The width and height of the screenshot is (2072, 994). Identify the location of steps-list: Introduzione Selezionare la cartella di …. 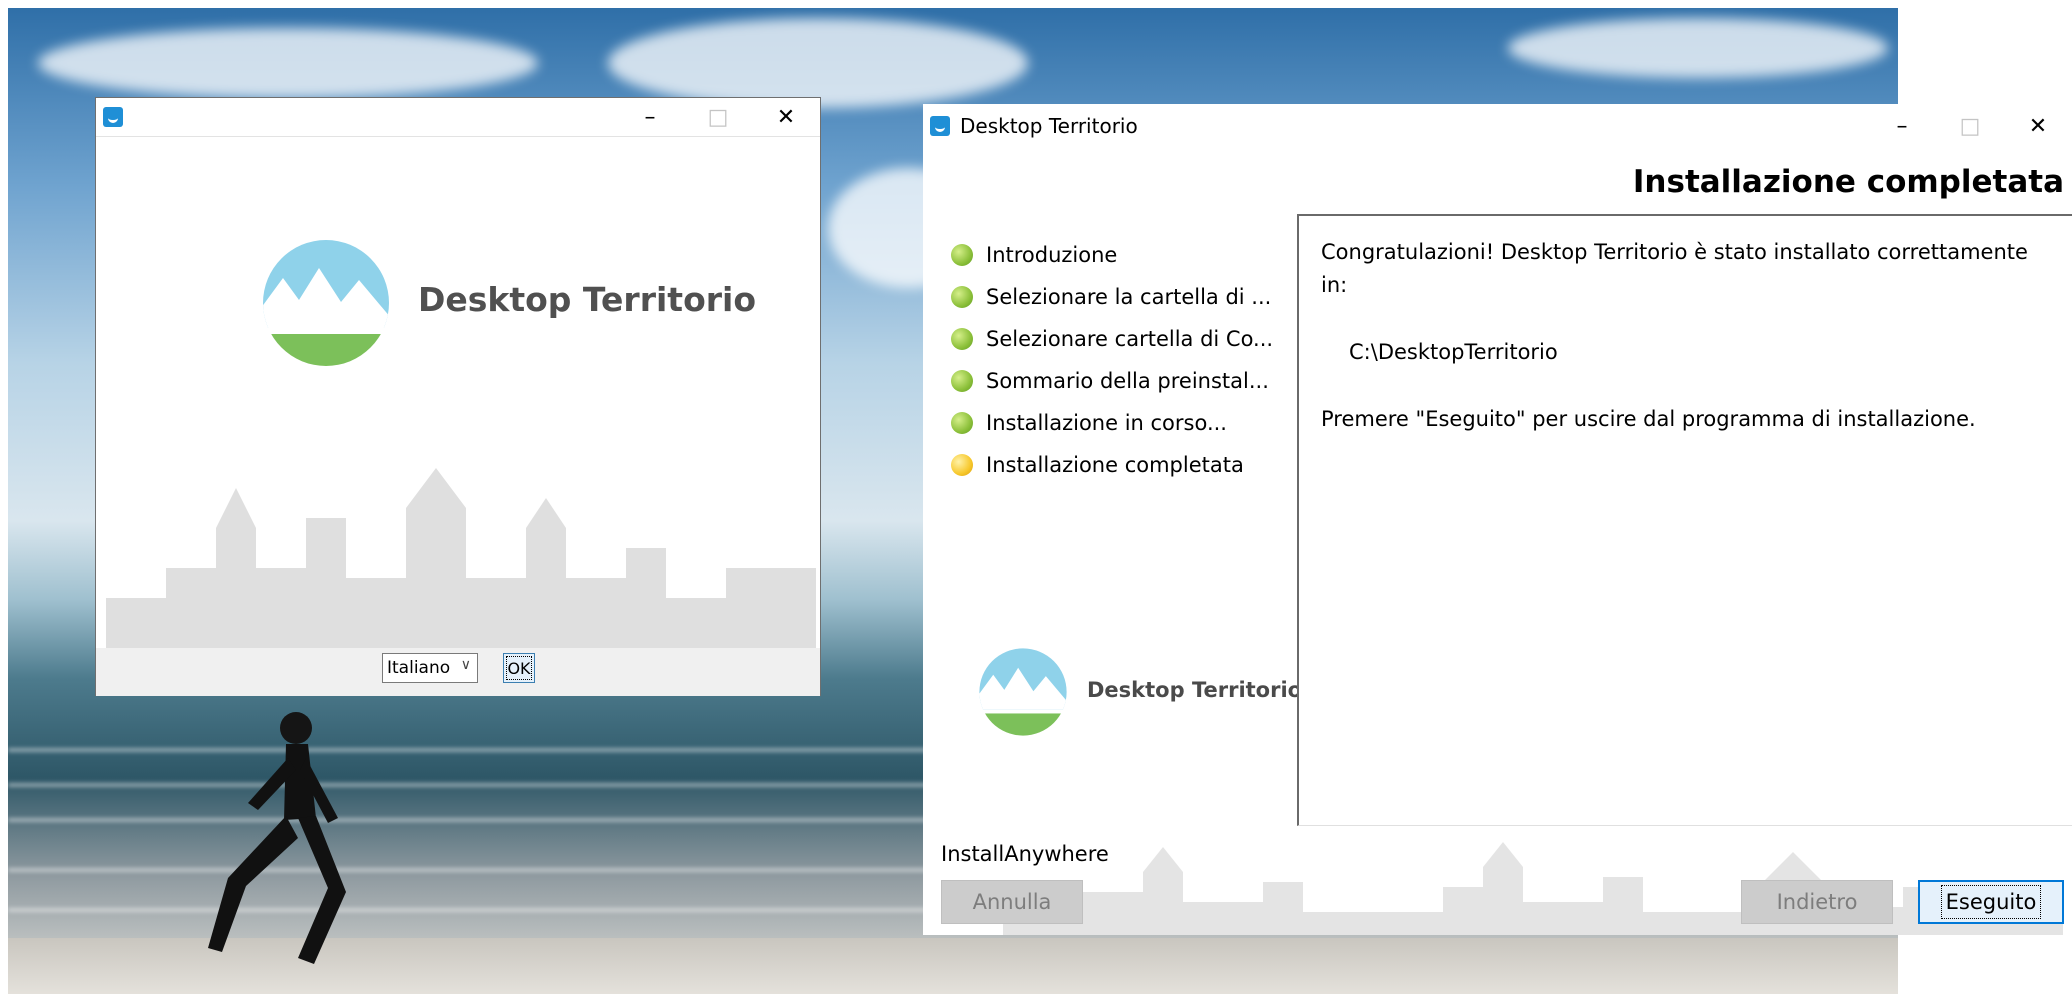
(1112, 360).